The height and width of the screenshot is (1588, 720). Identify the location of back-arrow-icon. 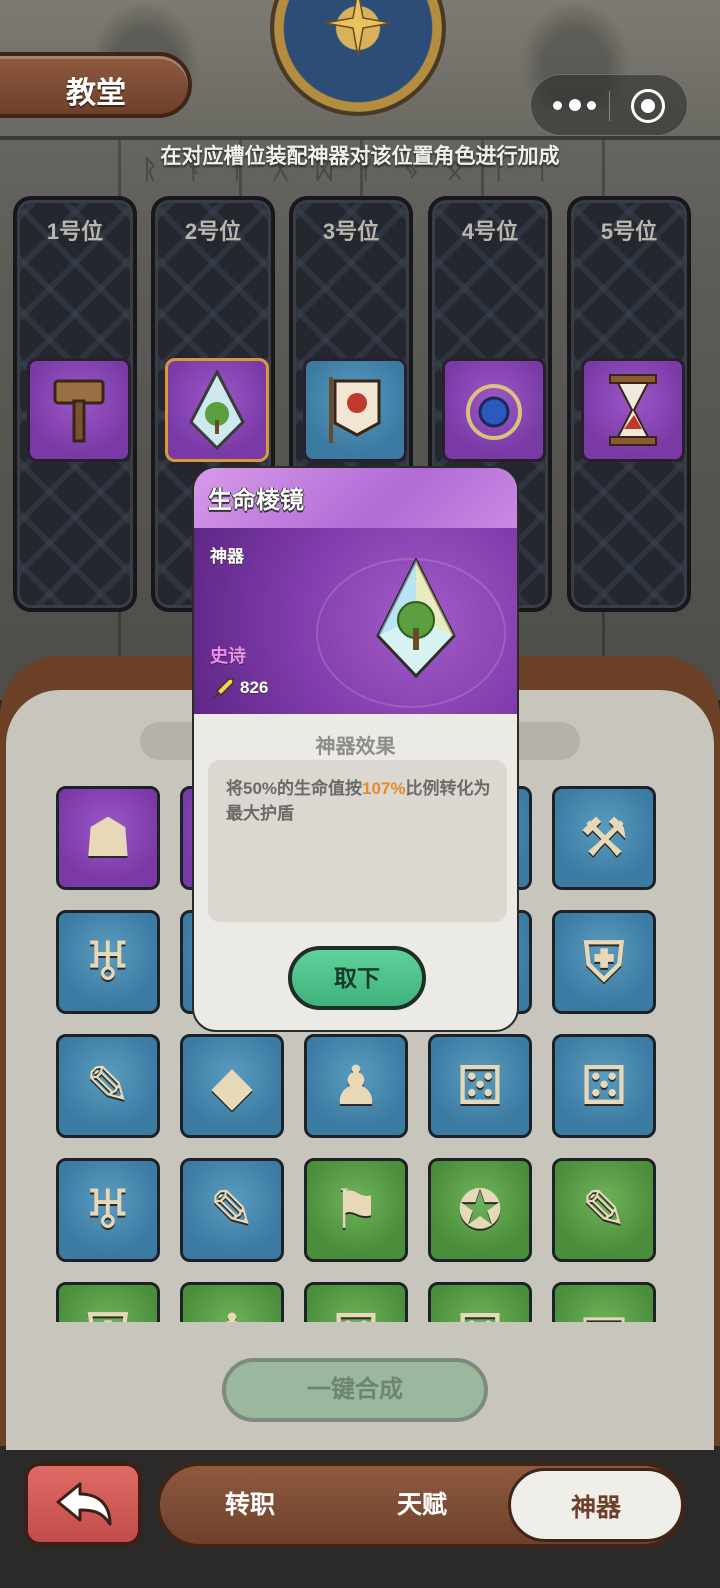
(84, 1504).